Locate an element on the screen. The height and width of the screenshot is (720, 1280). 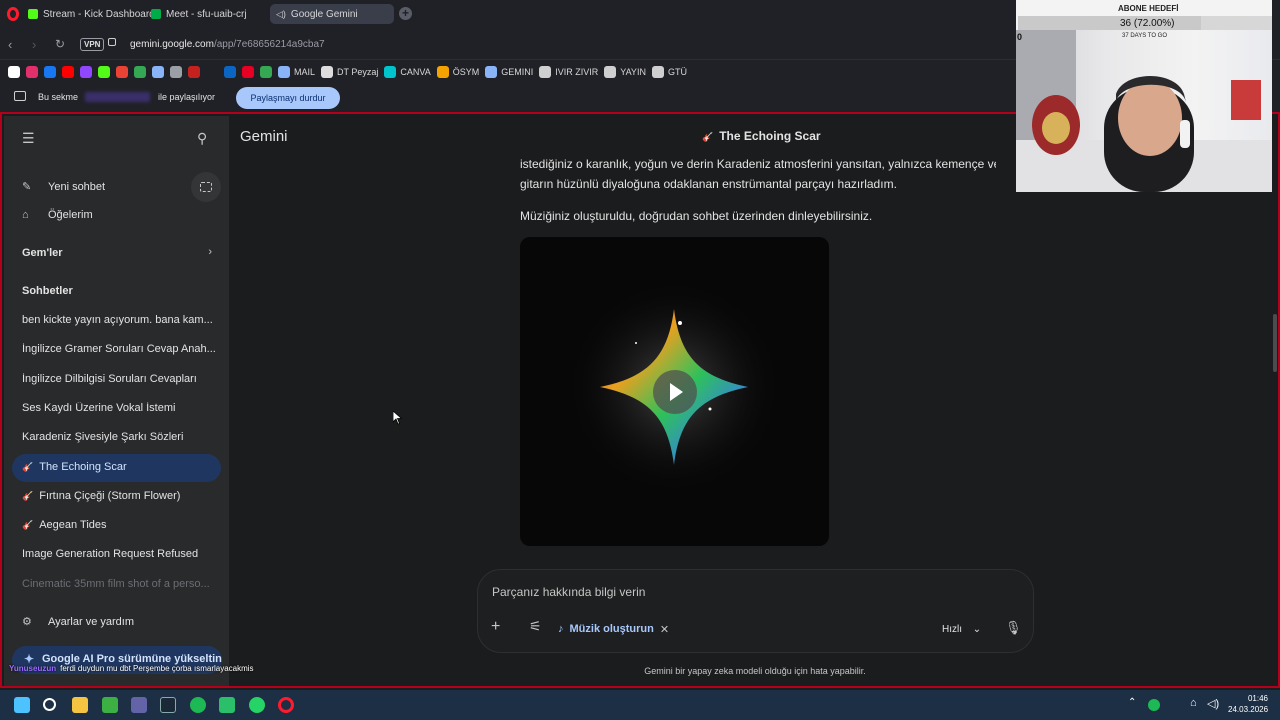
new-chat-button: ✎ Yeni sohbet is located at coordinates (63, 186).